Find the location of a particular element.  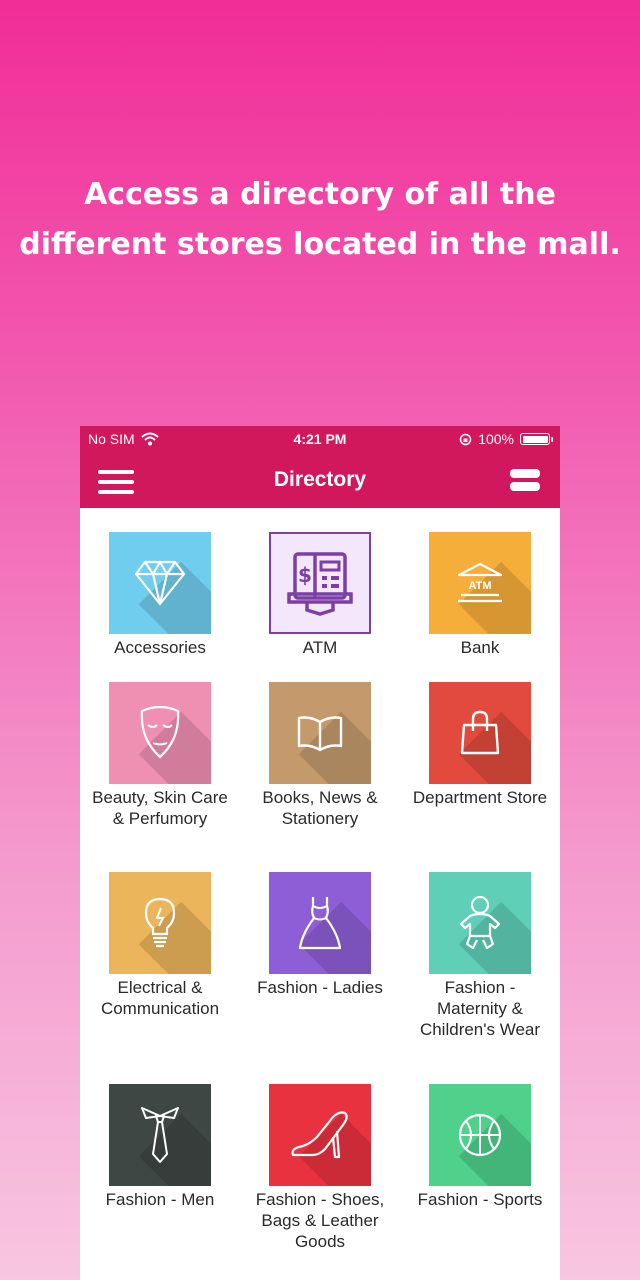

category-fashion-shoes: Fashion - Shoes, Bags & Leather Goods is located at coordinates (320, 1156).